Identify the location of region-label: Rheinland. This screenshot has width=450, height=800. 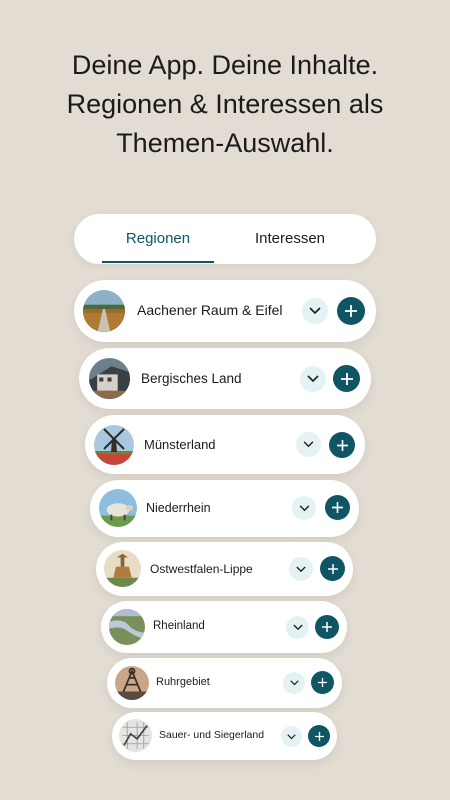
(179, 626).